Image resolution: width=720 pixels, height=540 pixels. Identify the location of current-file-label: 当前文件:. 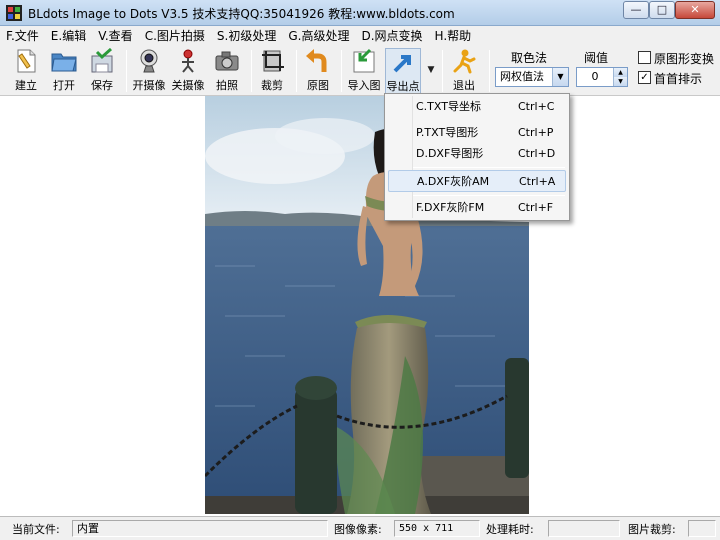
(36, 529).